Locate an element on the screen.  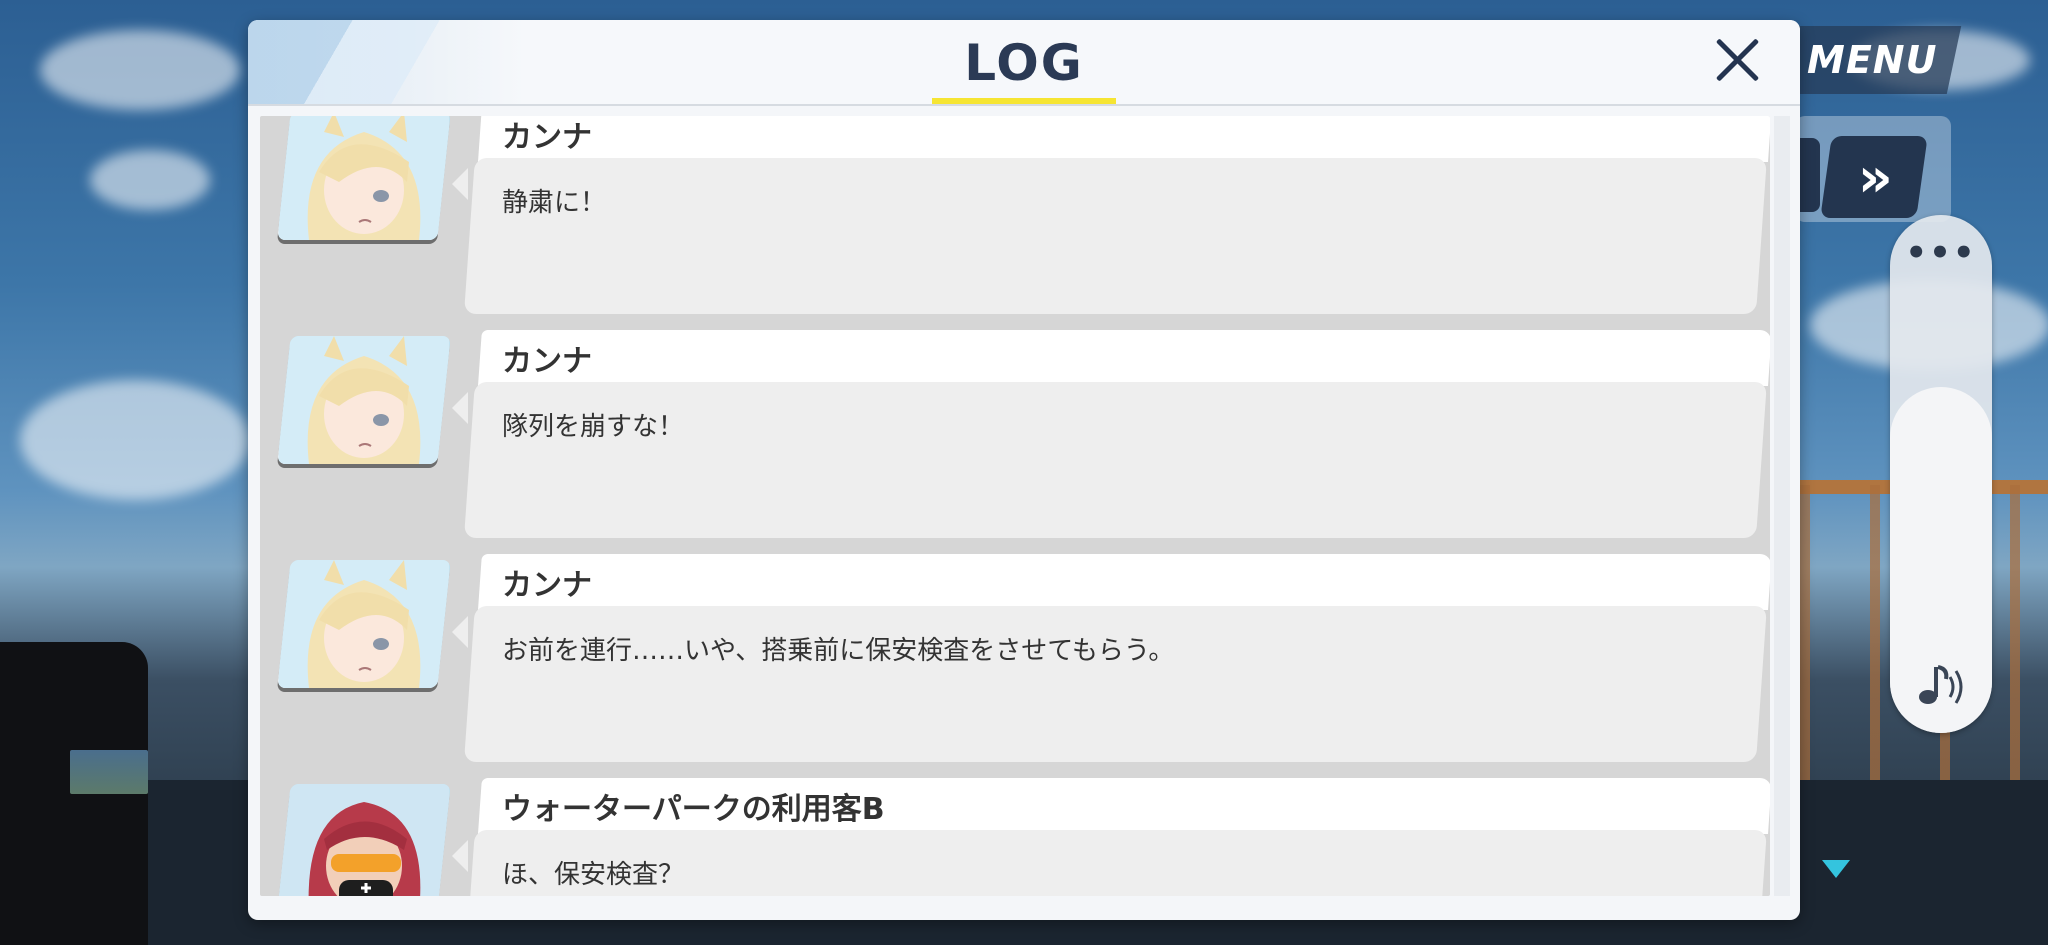
speaker-name: ウォーターパークの利用客B is located at coordinates (693, 809).